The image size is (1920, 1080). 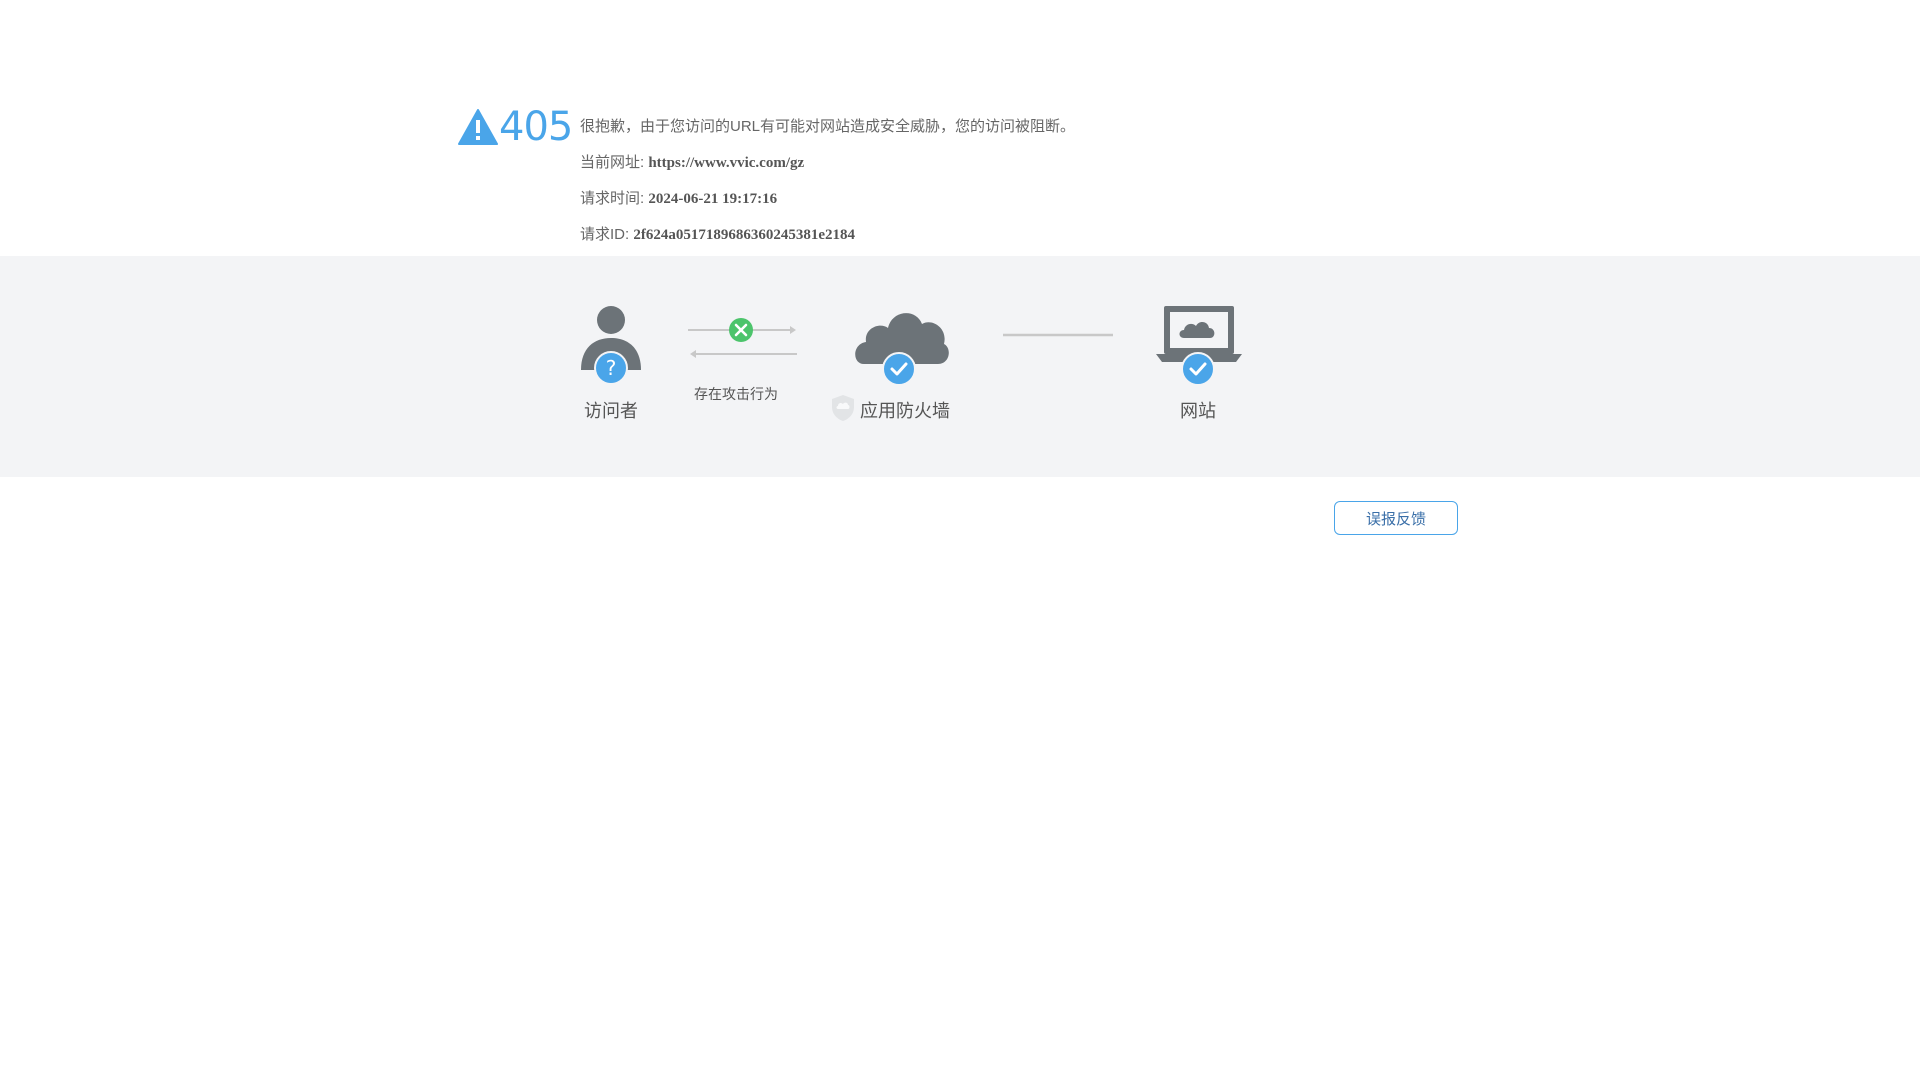 I want to click on current-url-label: 当前网址:, so click(x=612, y=162).